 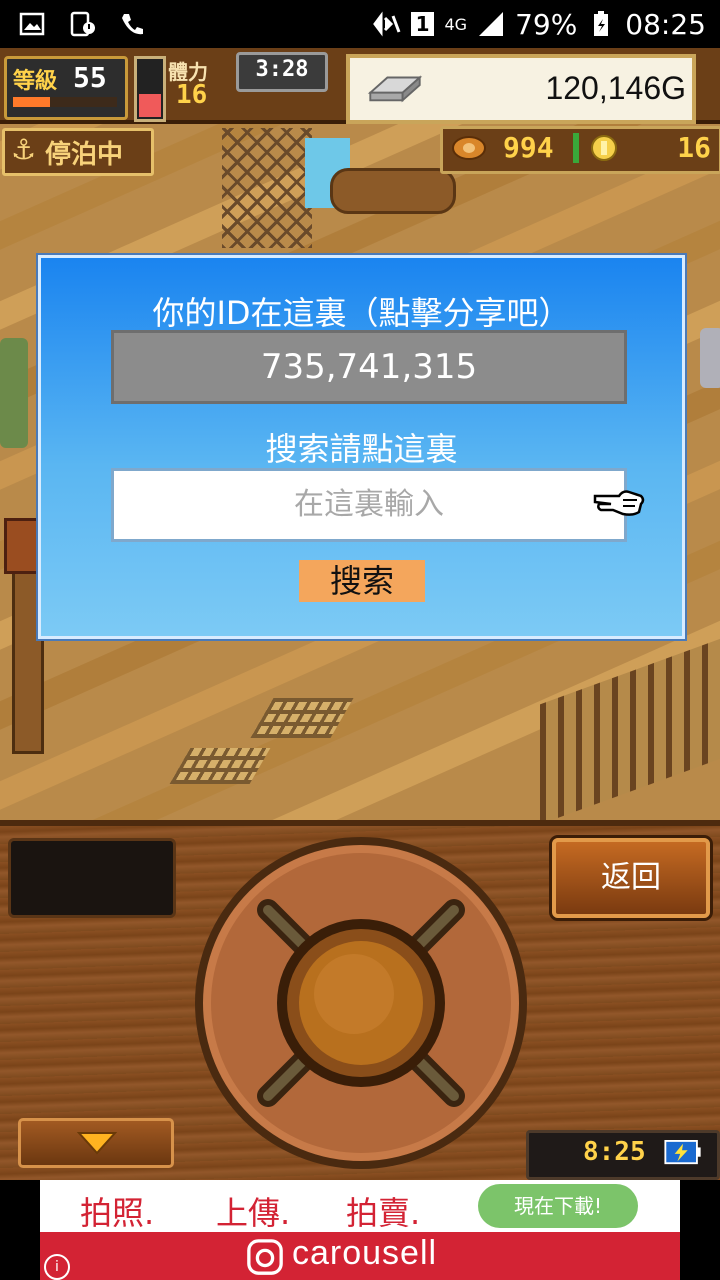 I want to click on dialog-title: 你的ID在這裏（點擊分享吧）, so click(x=361, y=311).